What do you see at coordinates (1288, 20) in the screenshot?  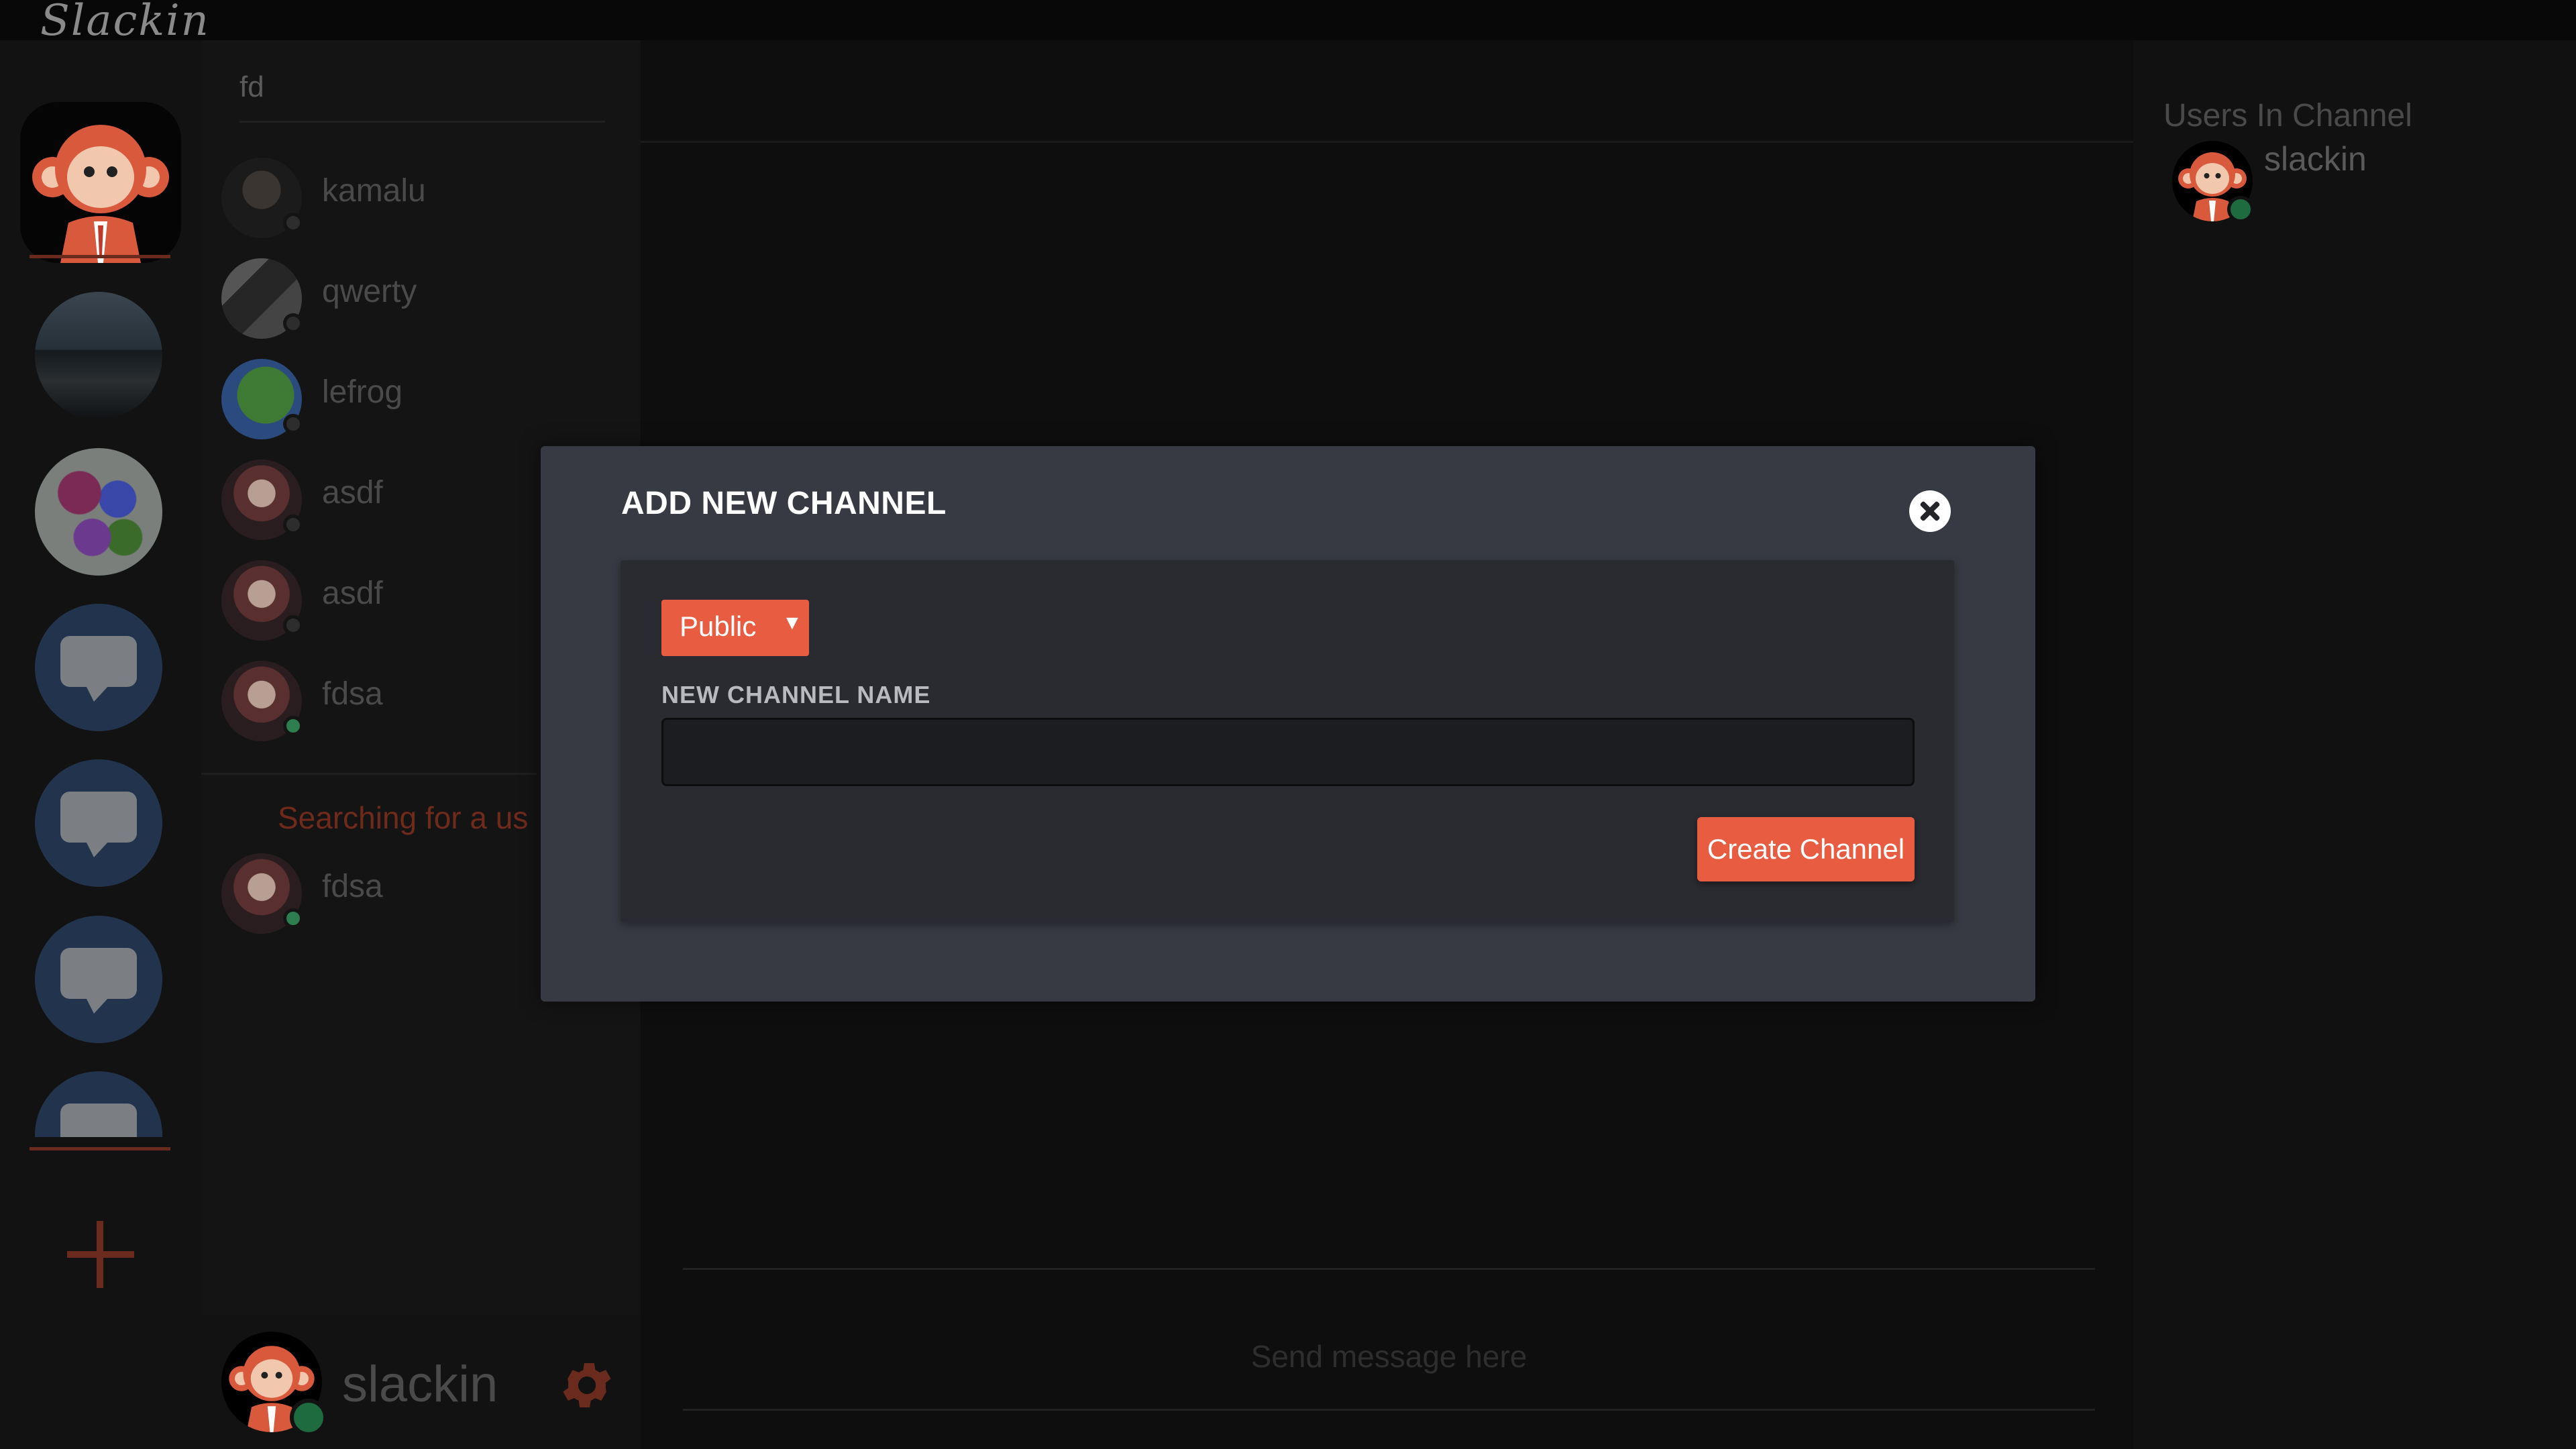 I see `top-bar` at bounding box center [1288, 20].